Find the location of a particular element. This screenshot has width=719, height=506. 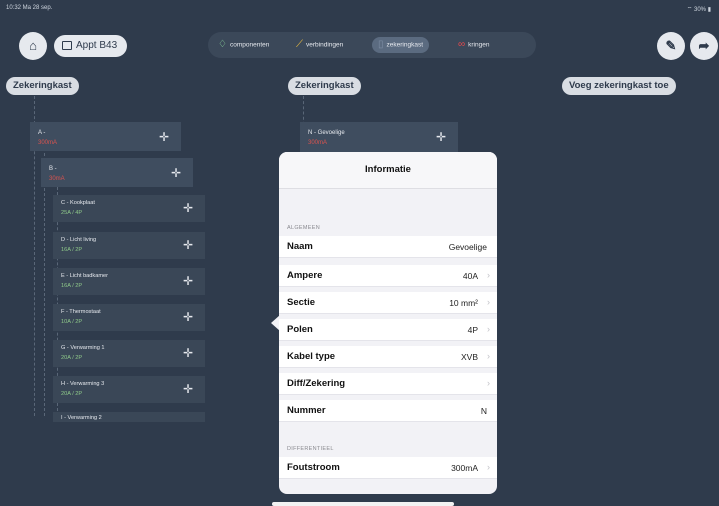

edit-button: ✎ is located at coordinates (671, 46).